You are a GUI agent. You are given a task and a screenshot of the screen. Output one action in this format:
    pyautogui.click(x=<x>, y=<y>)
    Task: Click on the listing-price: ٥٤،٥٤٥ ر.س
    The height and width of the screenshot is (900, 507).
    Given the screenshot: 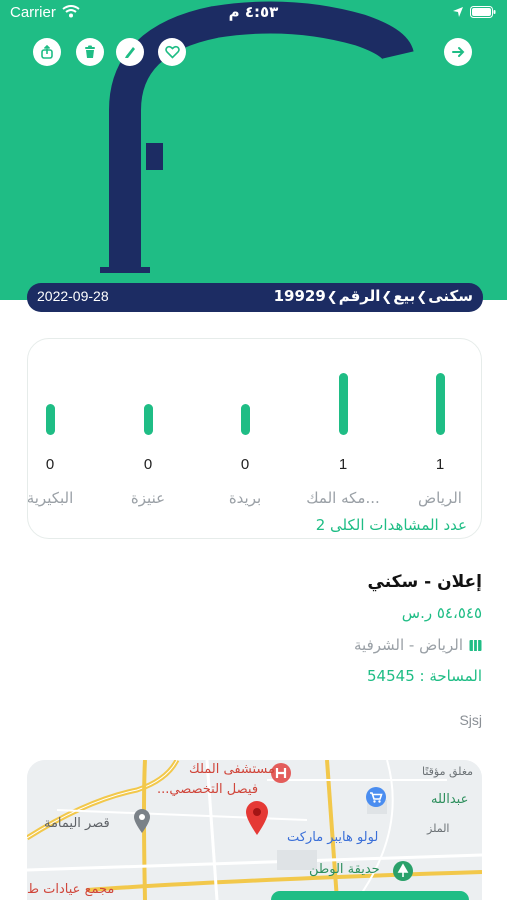 What is the action you would take?
    pyautogui.click(x=441, y=613)
    